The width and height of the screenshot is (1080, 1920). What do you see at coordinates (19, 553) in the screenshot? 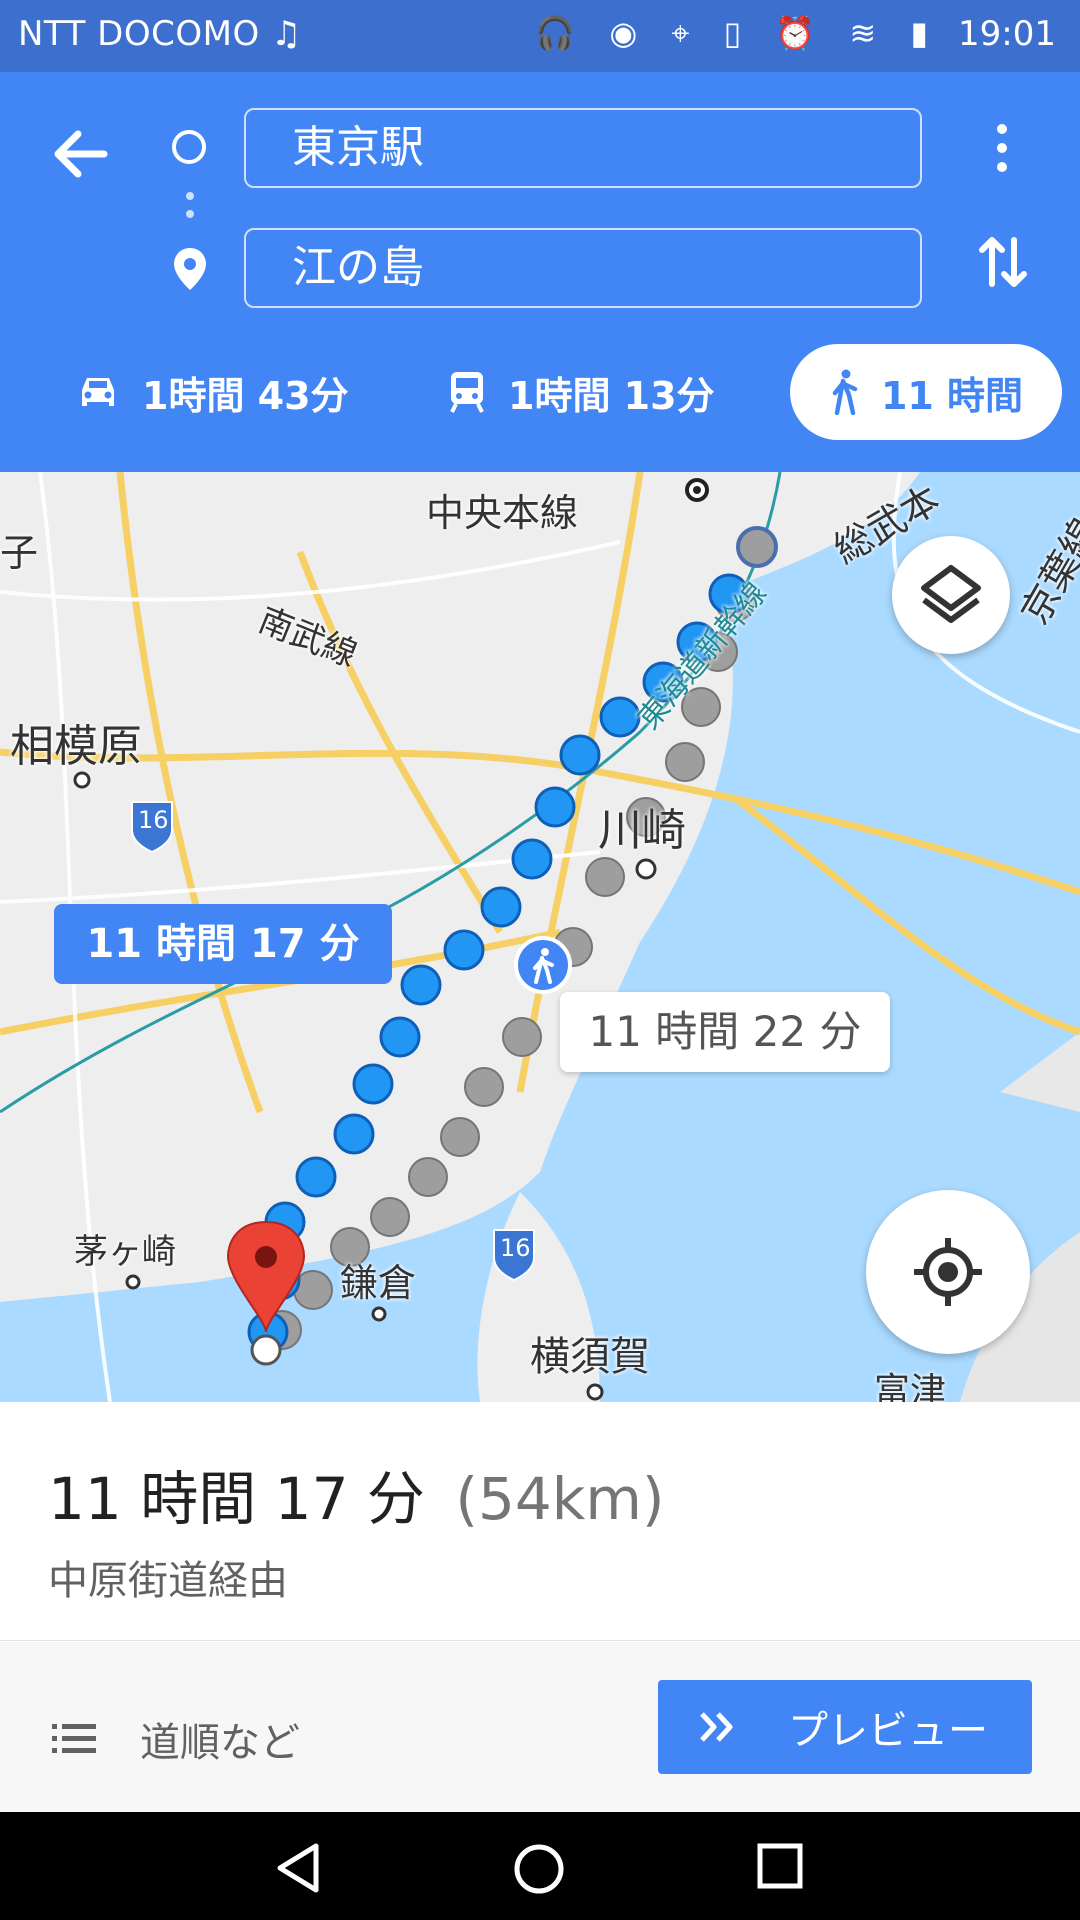
I see `map-label-ko: 子` at bounding box center [19, 553].